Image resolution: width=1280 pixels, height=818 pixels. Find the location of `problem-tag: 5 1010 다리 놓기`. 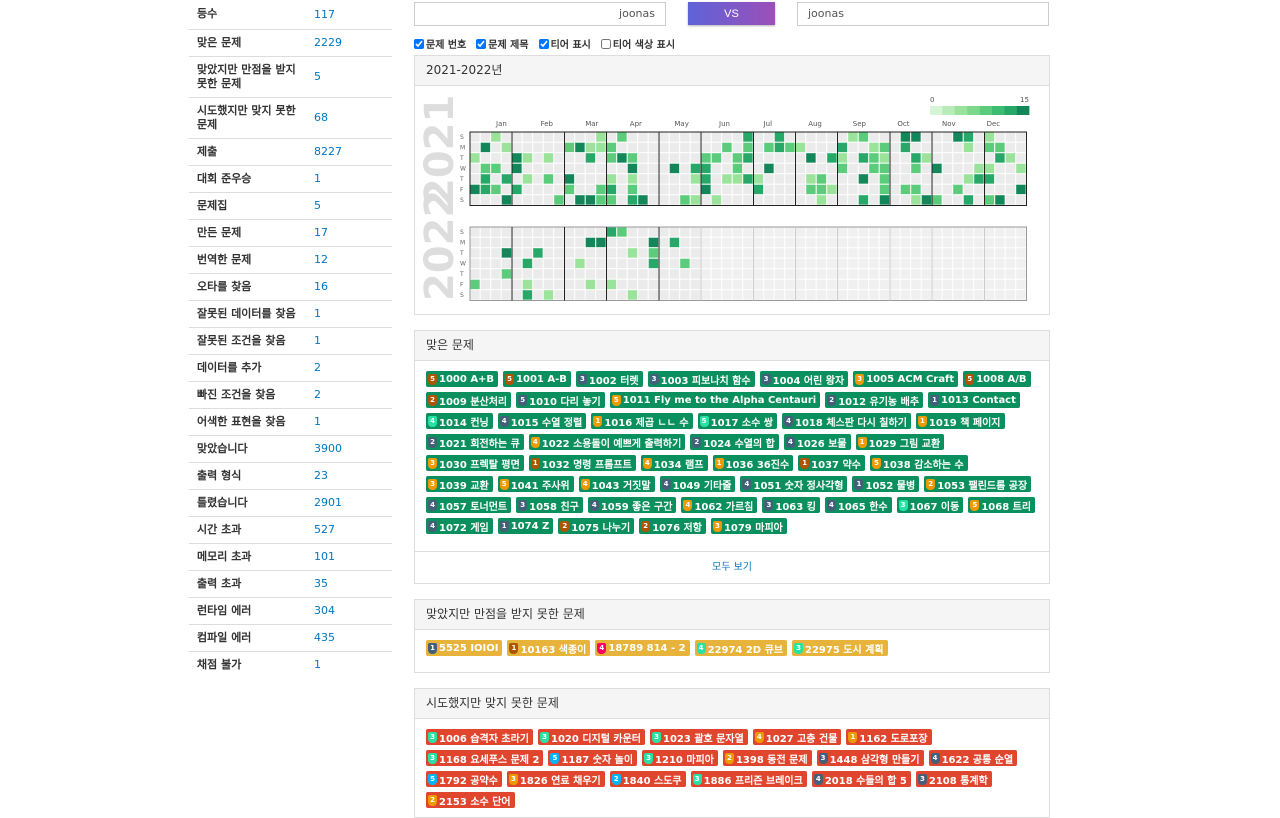

problem-tag: 5 1010 다리 놓기 is located at coordinates (560, 400).